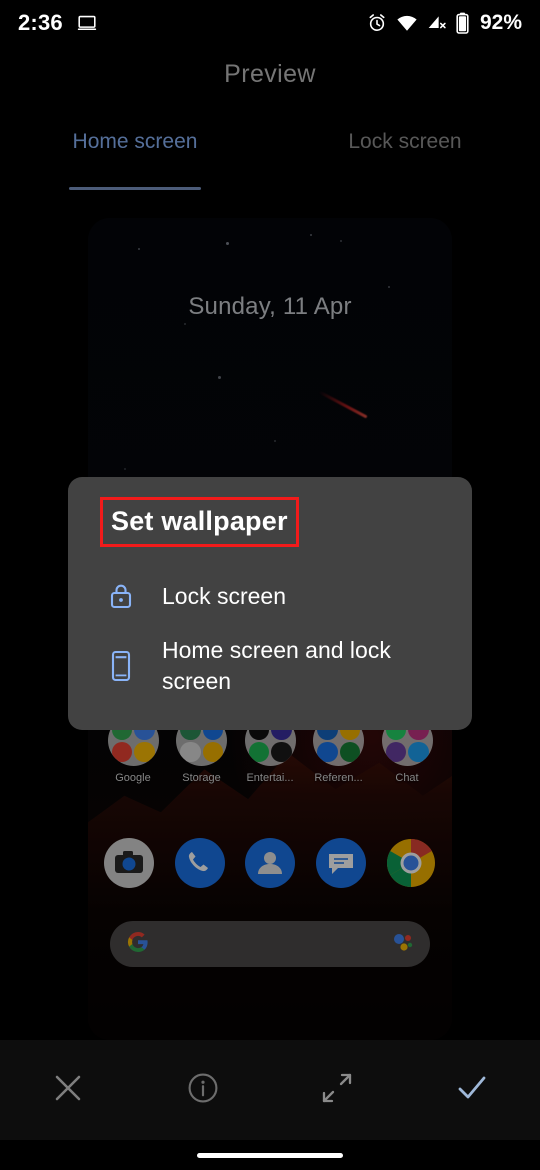 The image size is (540, 1170). What do you see at coordinates (87, 23) in the screenshot?
I see `cast-screen-icon` at bounding box center [87, 23].